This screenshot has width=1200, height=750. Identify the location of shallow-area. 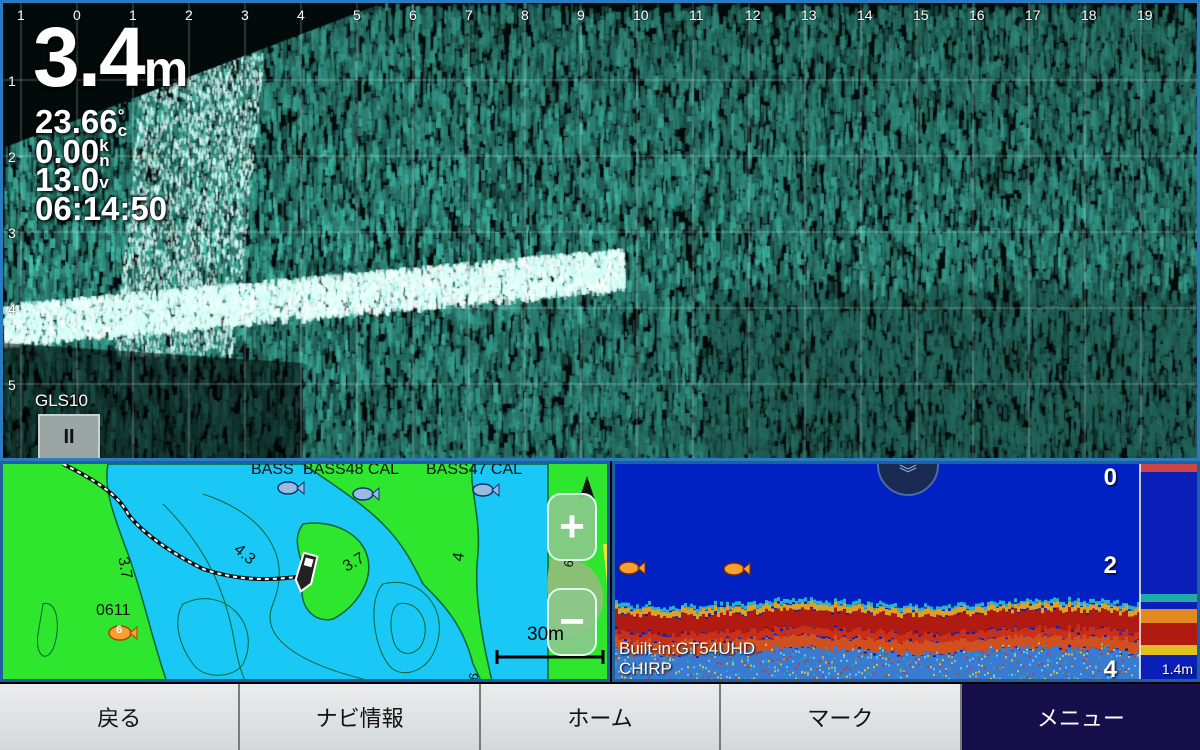
(605, 564).